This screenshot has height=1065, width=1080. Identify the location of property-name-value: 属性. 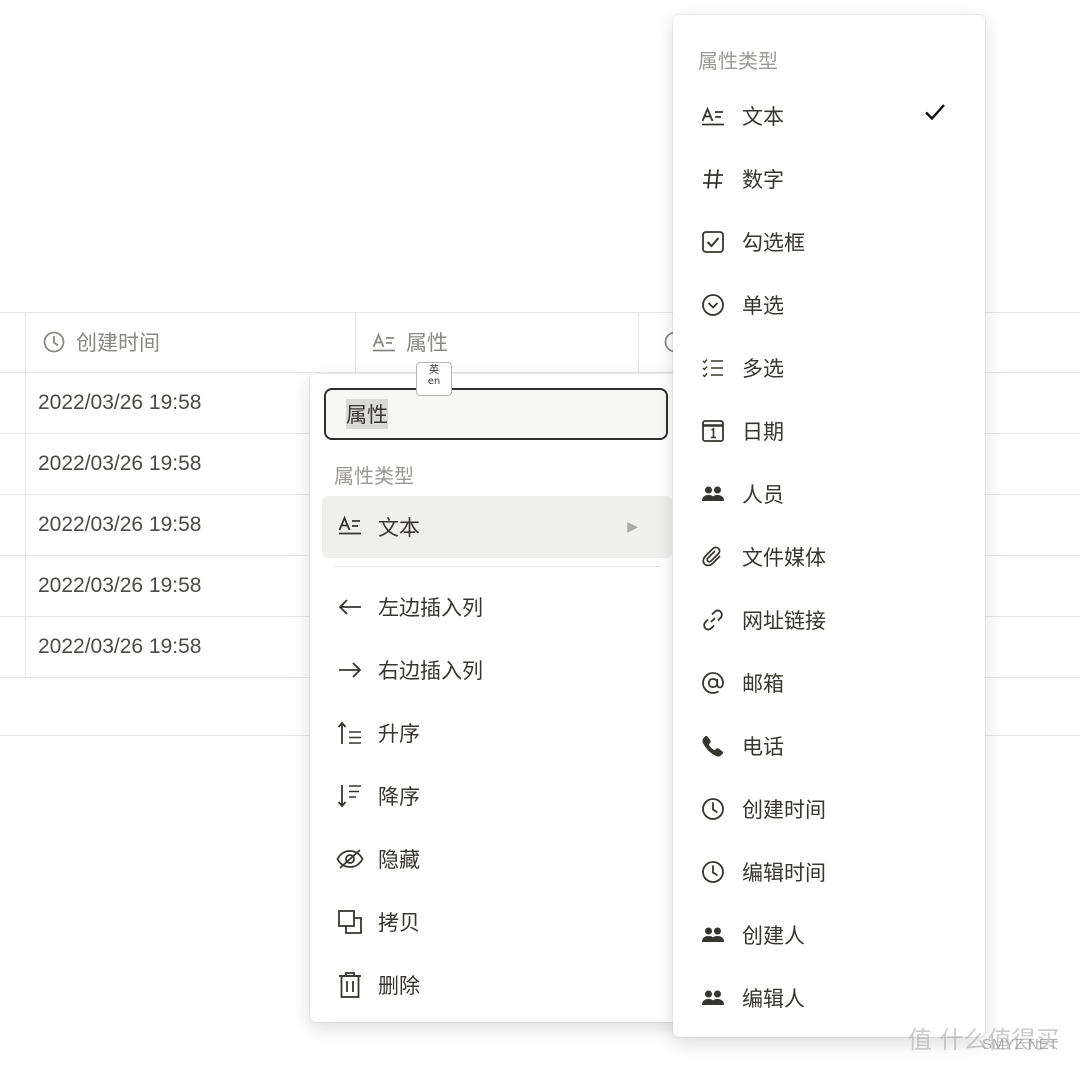
(367, 414).